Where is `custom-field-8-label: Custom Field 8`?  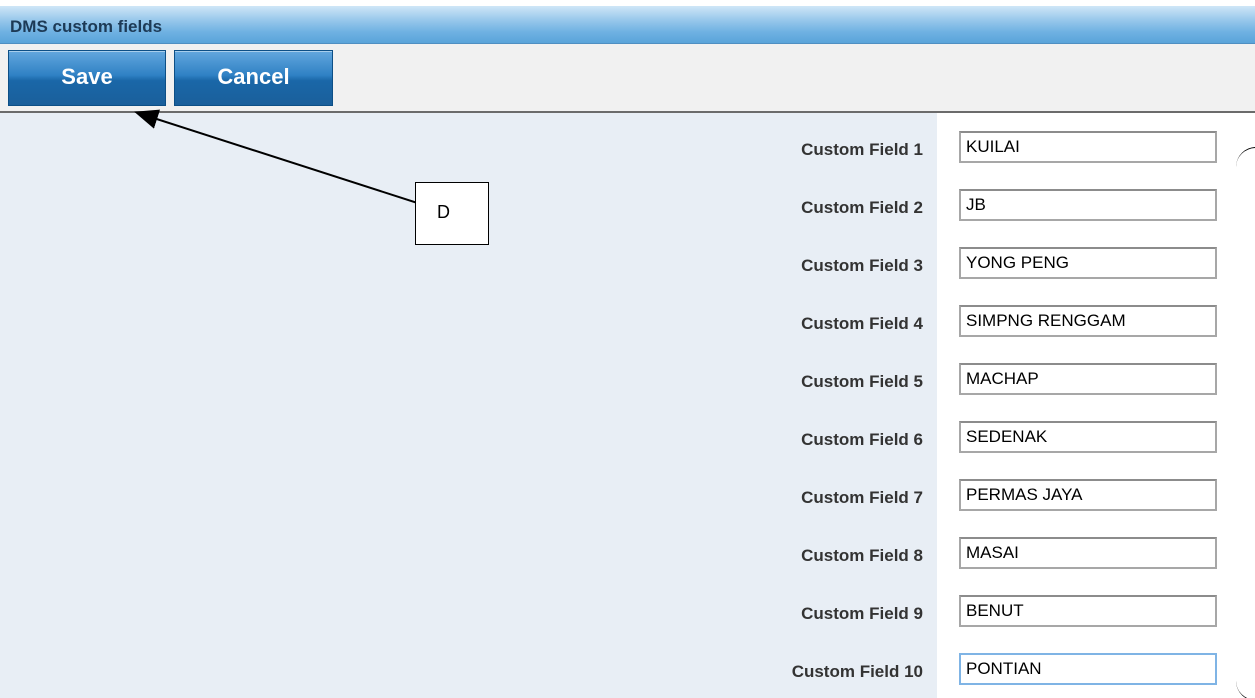
custom-field-8-label: Custom Field 8 is located at coordinates (862, 555).